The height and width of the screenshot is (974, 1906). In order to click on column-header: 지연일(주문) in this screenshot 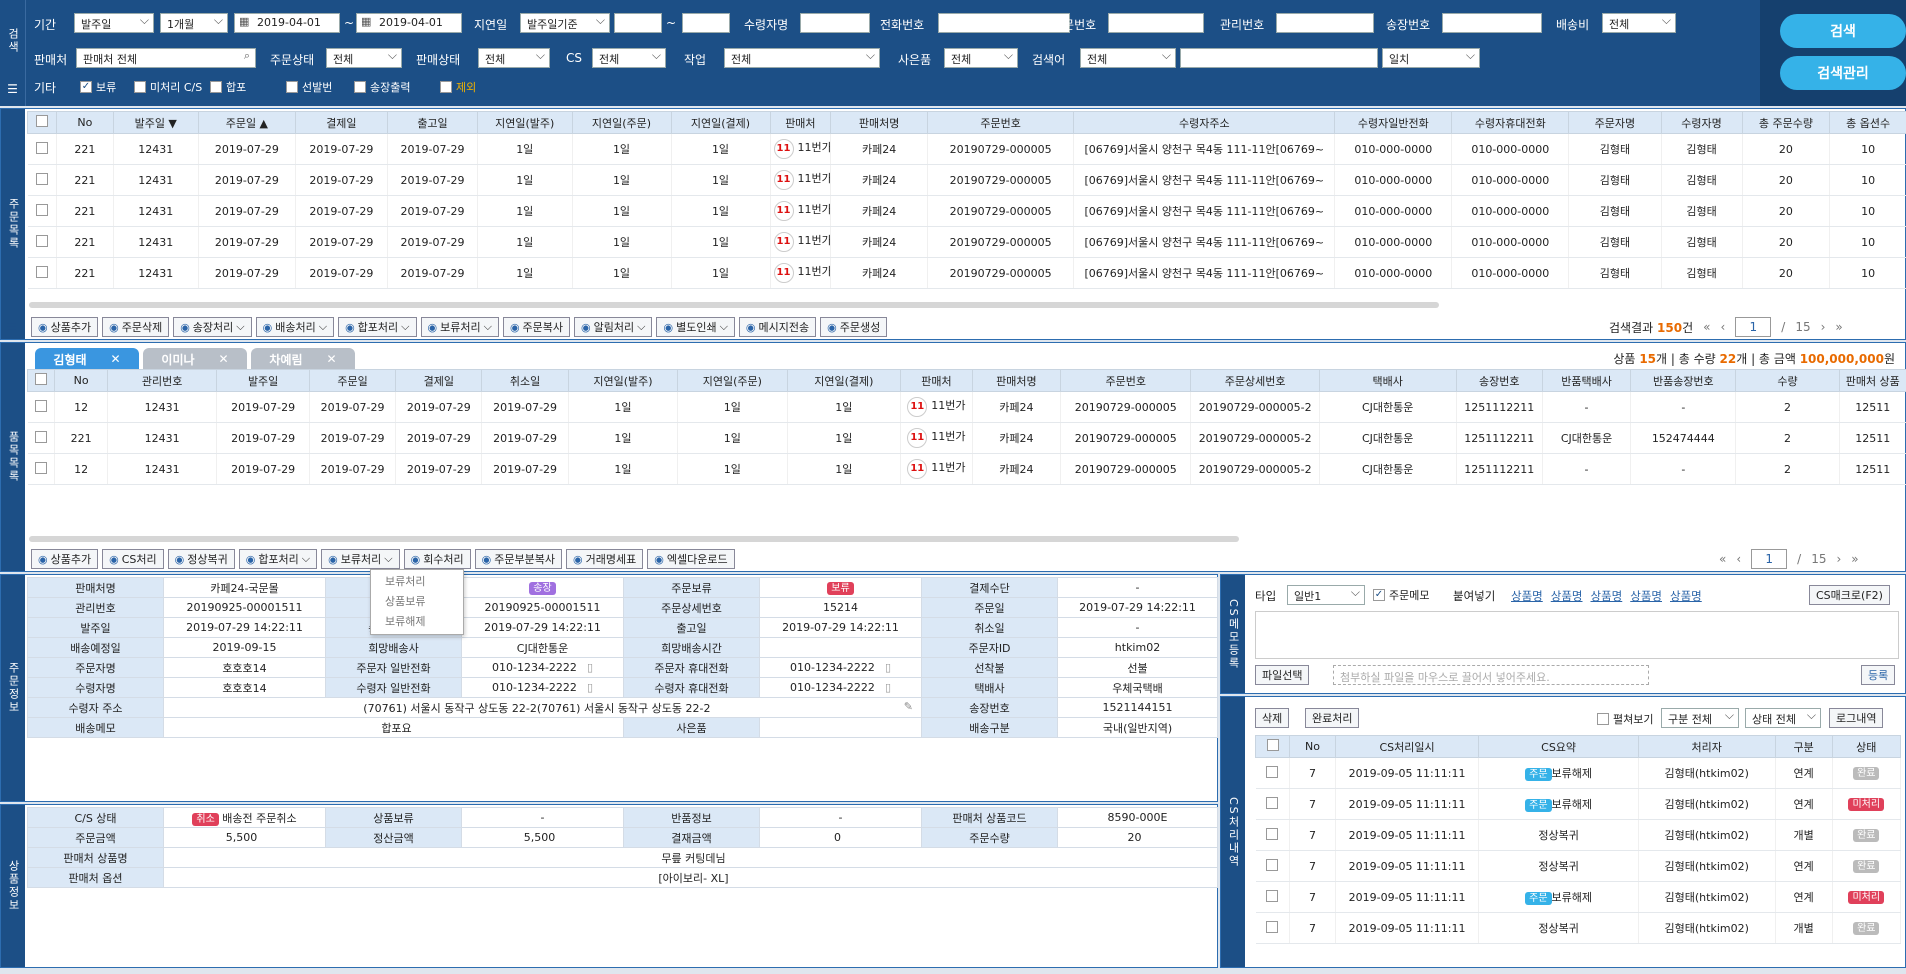, I will do `click(621, 122)`.